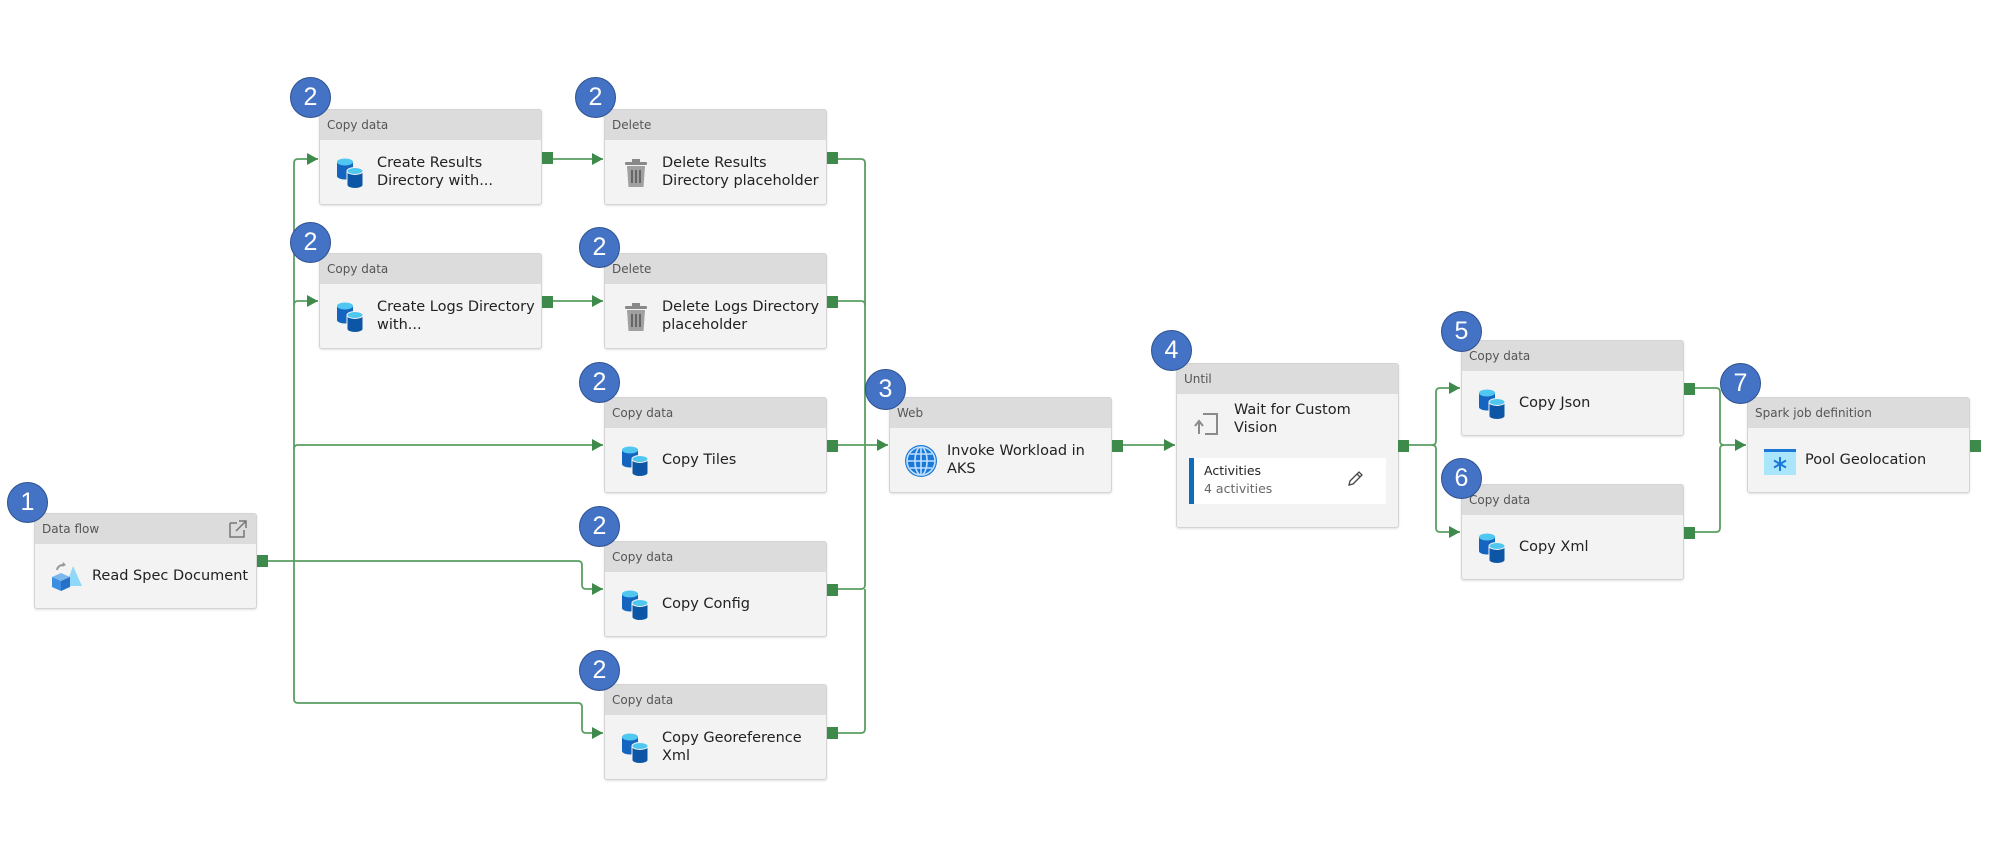  Describe the element at coordinates (1554, 547) in the screenshot. I see `activity-name: Copy Xml` at that location.